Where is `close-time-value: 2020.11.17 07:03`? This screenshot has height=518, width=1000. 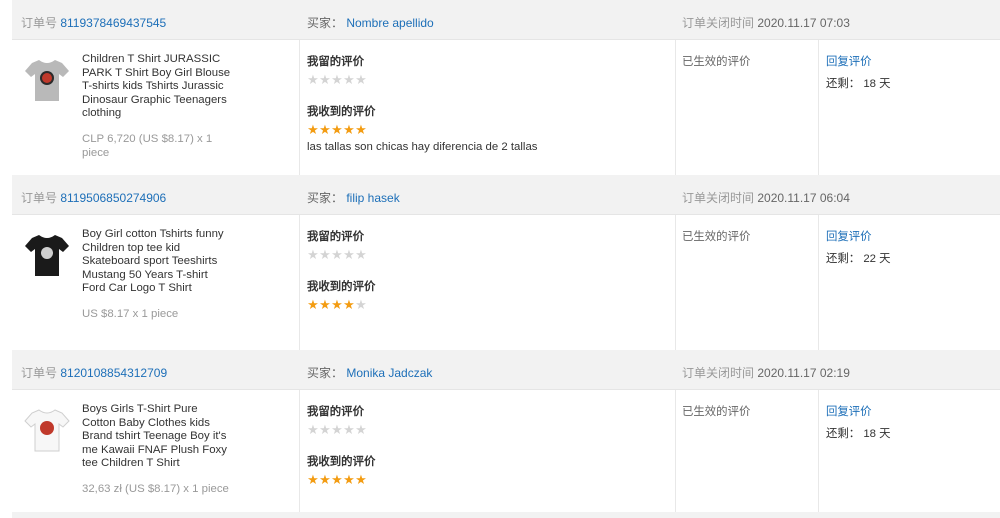 close-time-value: 2020.11.17 07:03 is located at coordinates (803, 23).